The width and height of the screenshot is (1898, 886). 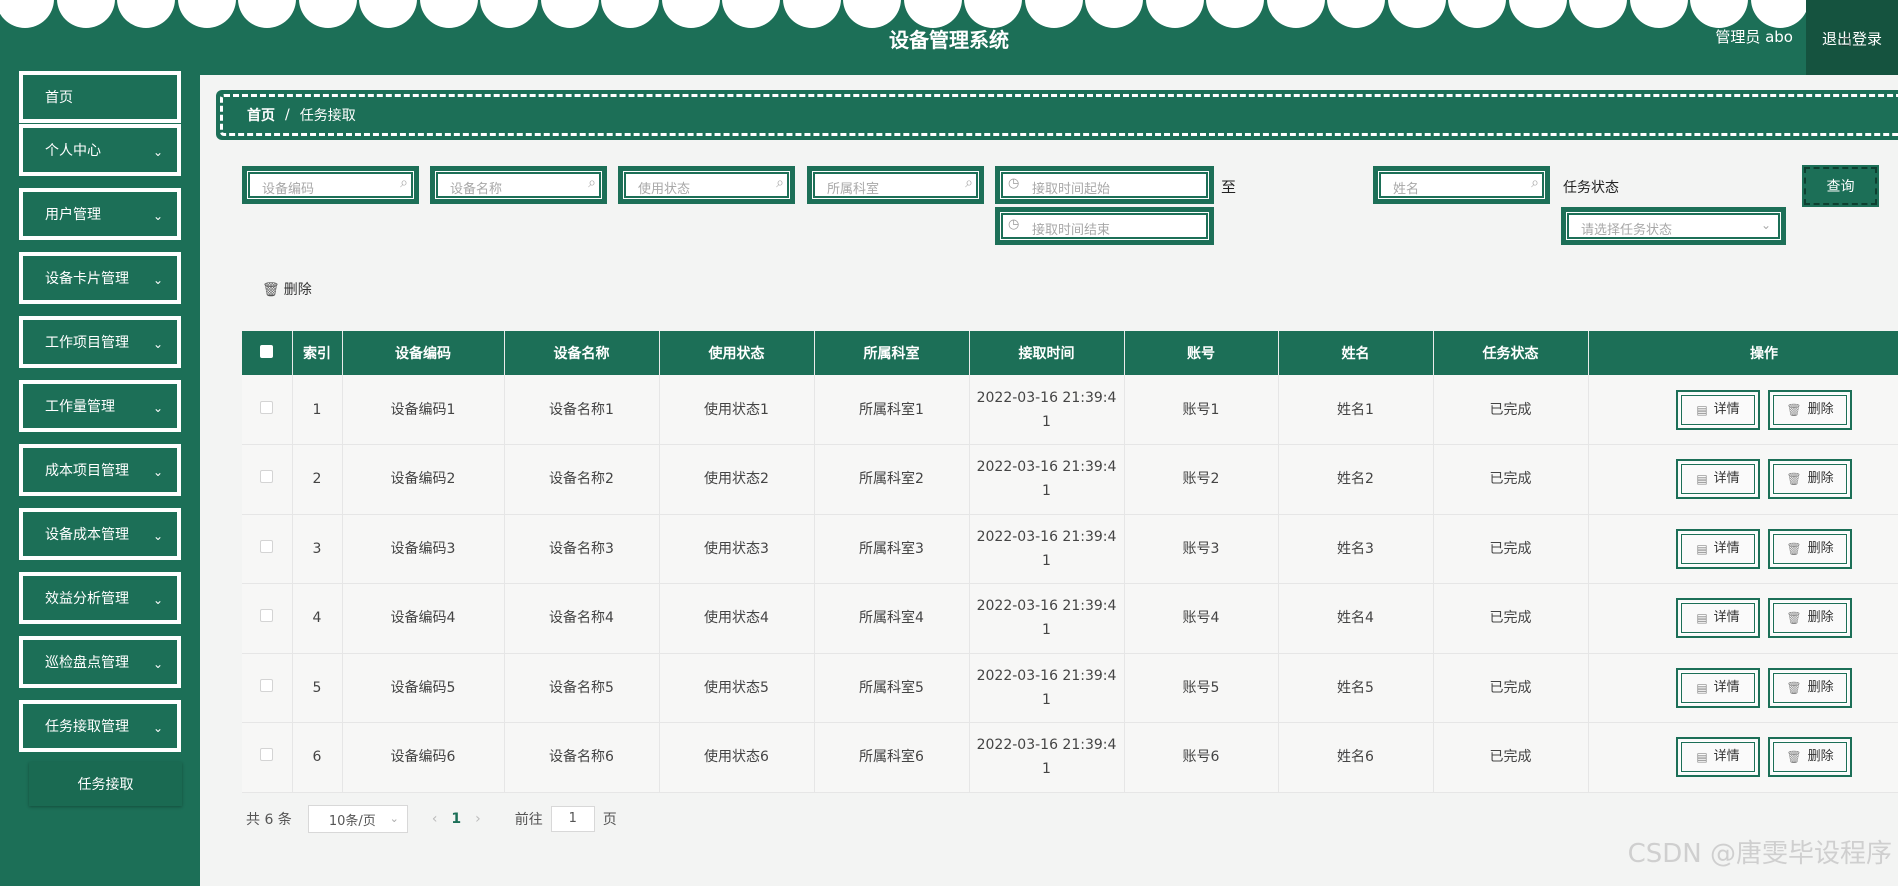 What do you see at coordinates (1845, 40) in the screenshot?
I see `hand-cursor-icon: ☝` at bounding box center [1845, 40].